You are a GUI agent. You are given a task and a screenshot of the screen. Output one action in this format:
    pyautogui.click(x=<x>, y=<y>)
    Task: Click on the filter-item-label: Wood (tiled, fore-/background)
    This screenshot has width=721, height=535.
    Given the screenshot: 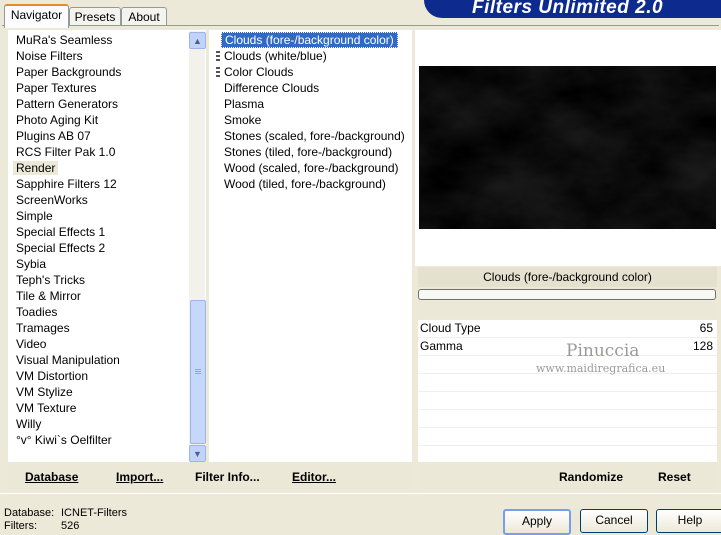 What is the action you would take?
    pyautogui.click(x=305, y=184)
    